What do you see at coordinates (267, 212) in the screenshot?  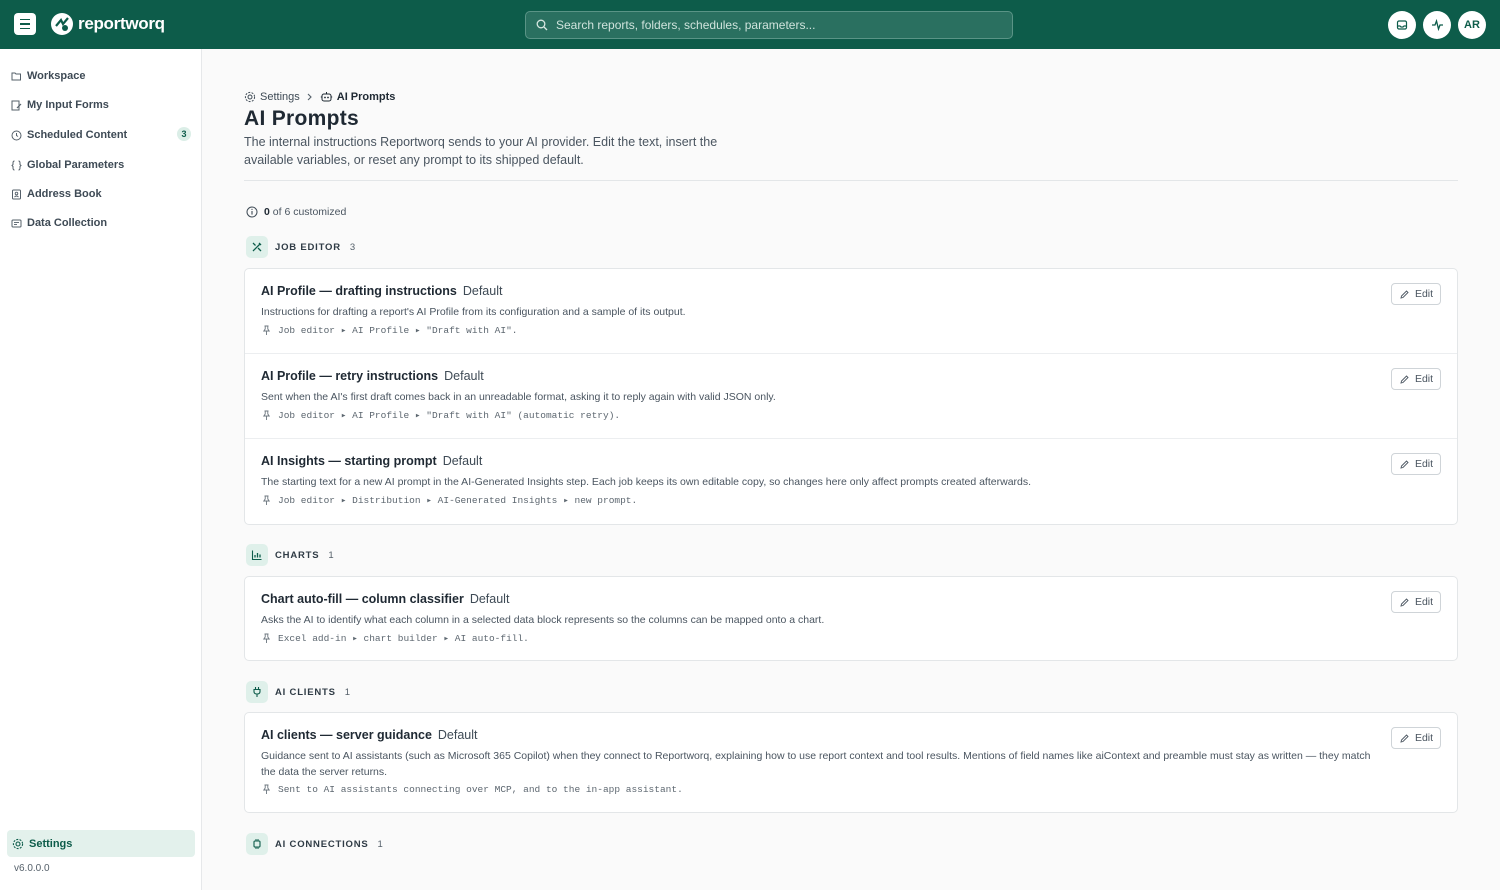 I see `customized-count: 0` at bounding box center [267, 212].